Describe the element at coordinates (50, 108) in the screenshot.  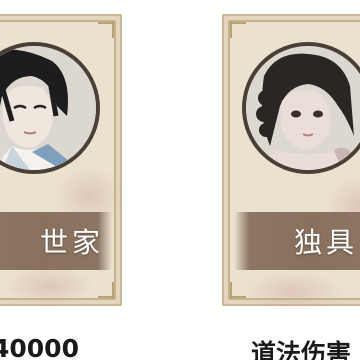
I see `male-scholar-portrait-icon` at that location.